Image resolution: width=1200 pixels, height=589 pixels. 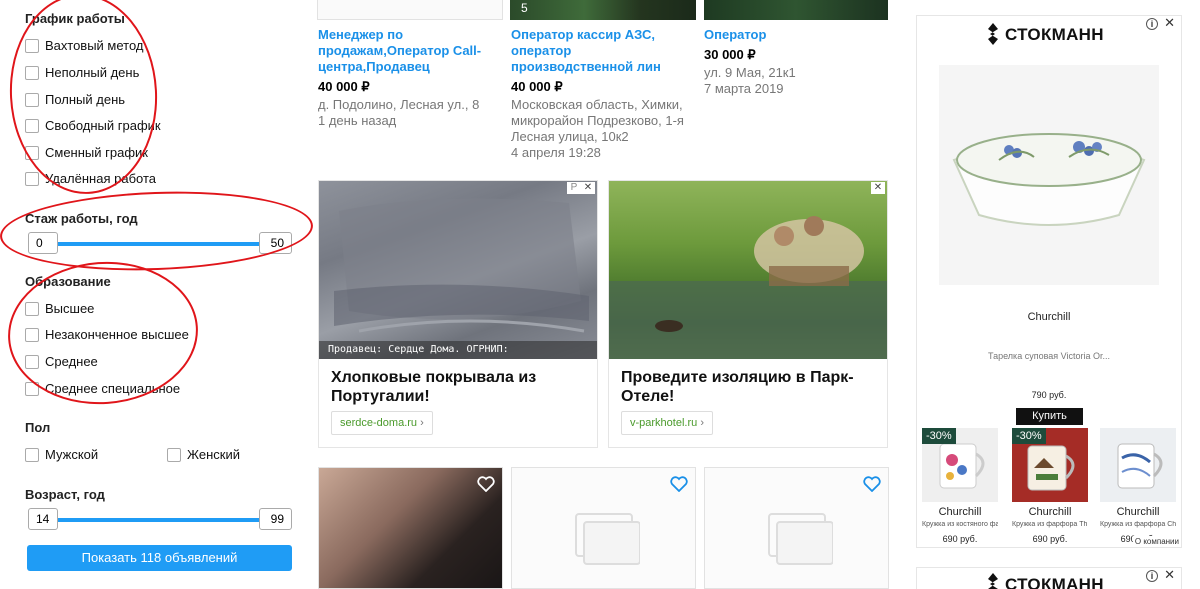 What do you see at coordinates (461, 265) in the screenshot?
I see `blanket-image` at bounding box center [461, 265].